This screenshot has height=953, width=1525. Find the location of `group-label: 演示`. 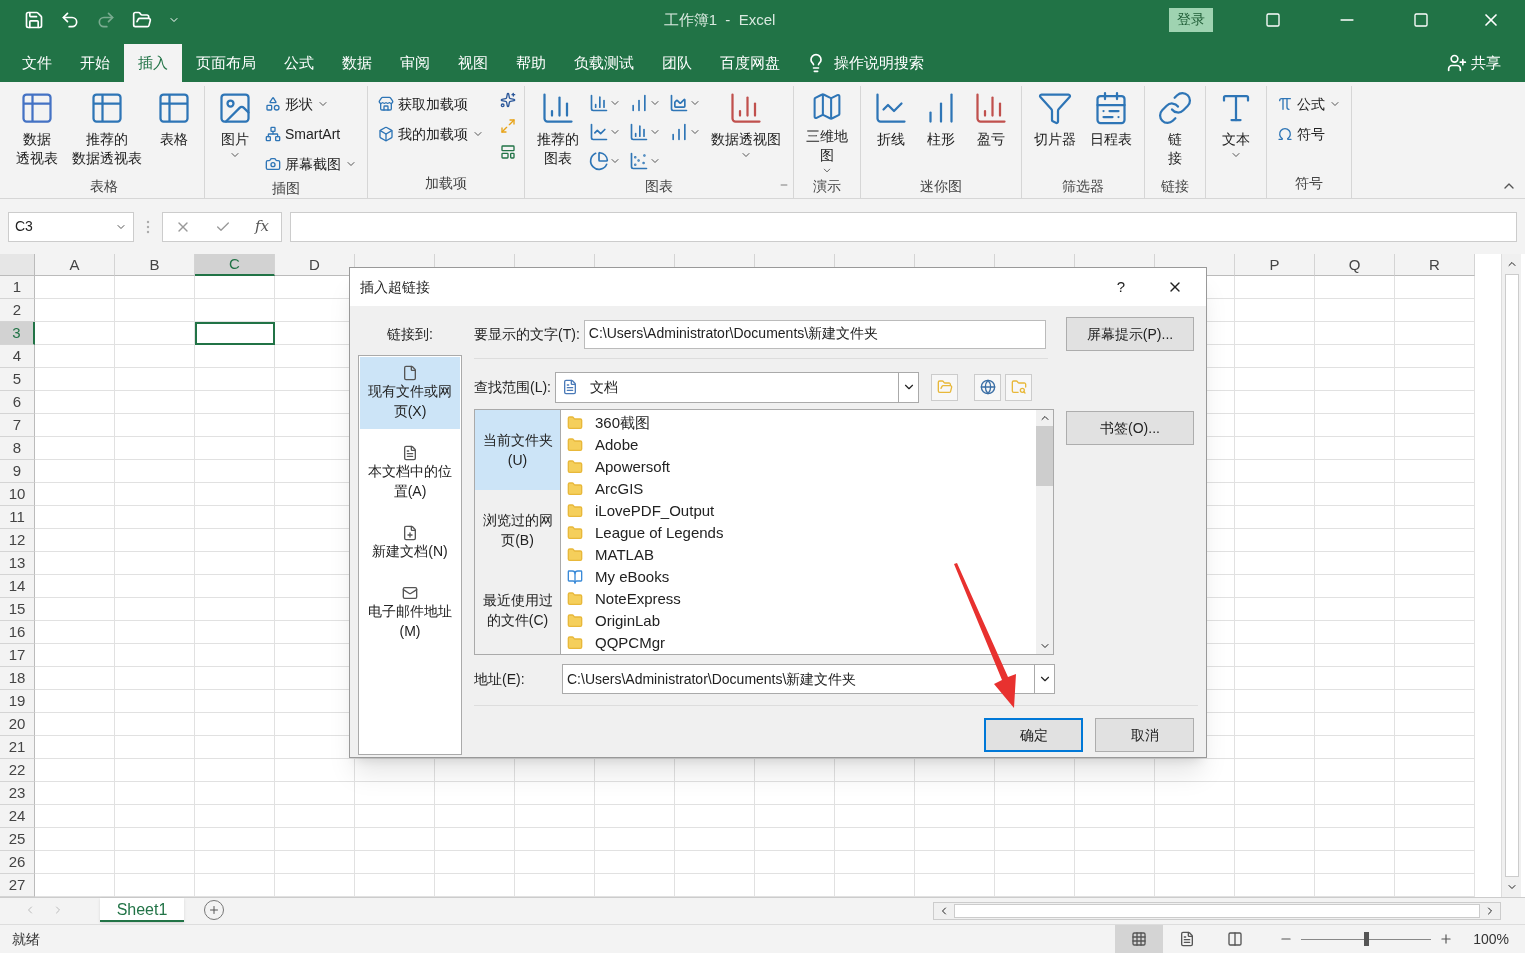

group-label: 演示 is located at coordinates (827, 186).